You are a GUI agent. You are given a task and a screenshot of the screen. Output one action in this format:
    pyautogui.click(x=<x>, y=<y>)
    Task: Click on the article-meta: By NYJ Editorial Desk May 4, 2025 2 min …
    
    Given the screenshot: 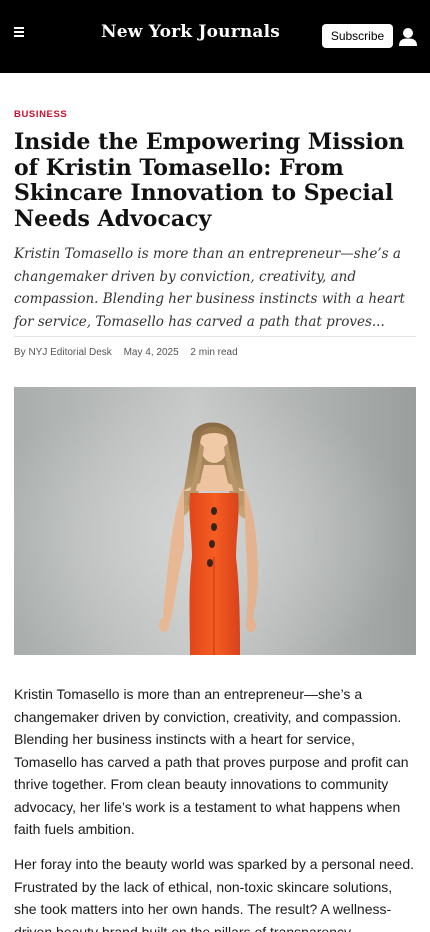 What is the action you would take?
    pyautogui.click(x=130, y=352)
    